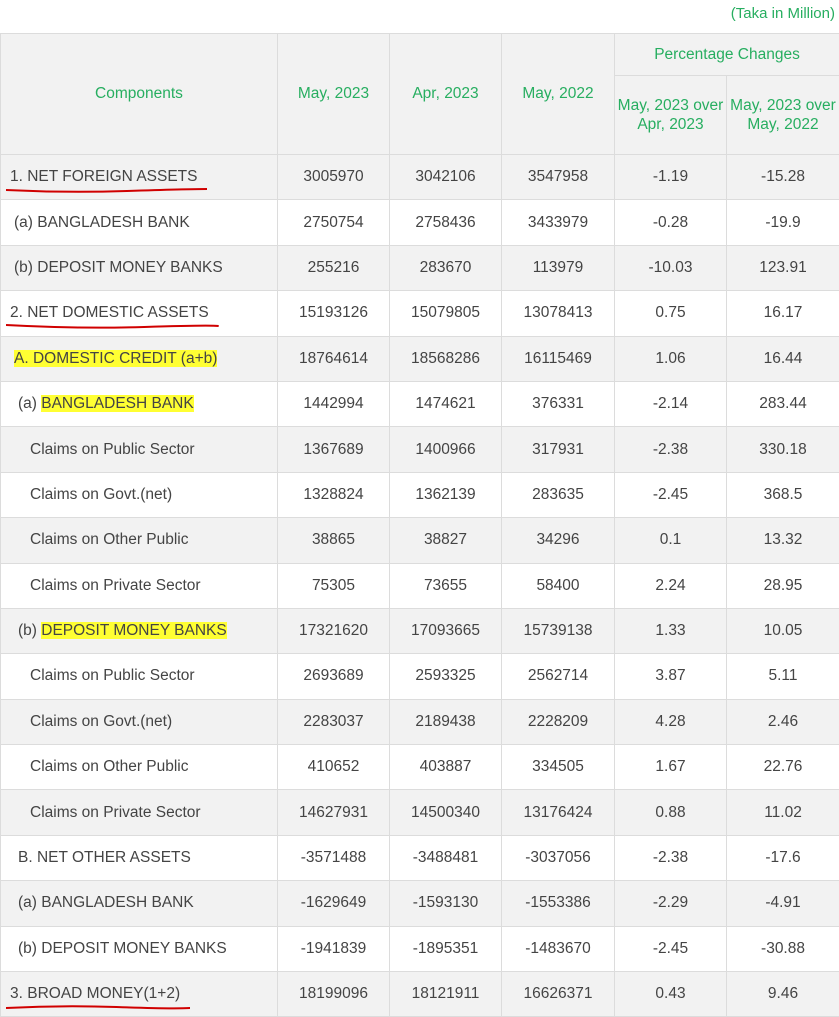 The width and height of the screenshot is (839, 1017). What do you see at coordinates (558, 812) in the screenshot?
I see `cell-may-2022: 13176424` at bounding box center [558, 812].